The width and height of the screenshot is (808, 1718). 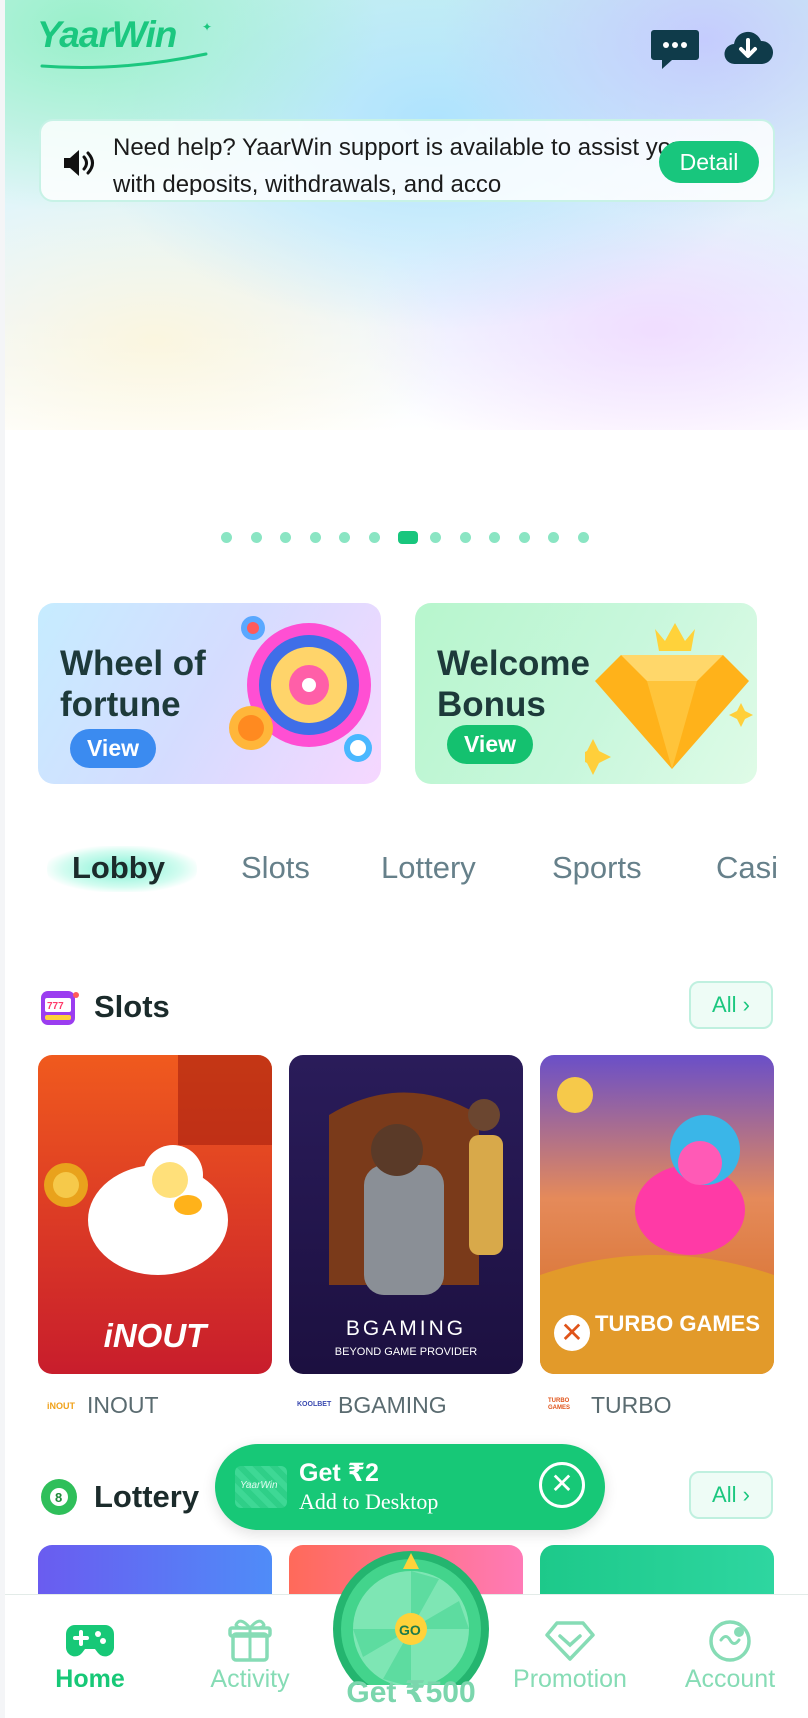 What do you see at coordinates (339, 1473) in the screenshot?
I see `toast-title: Get ₹2` at bounding box center [339, 1473].